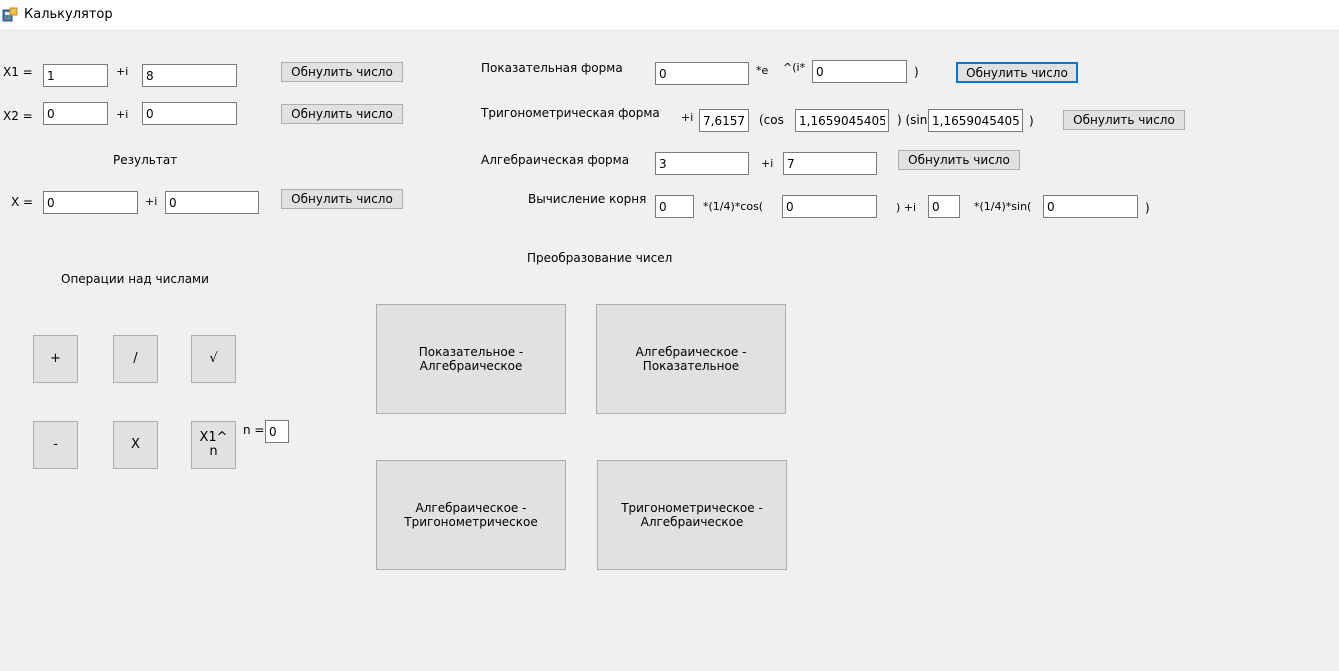  I want to click on x2-i-label: +i, so click(122, 114).